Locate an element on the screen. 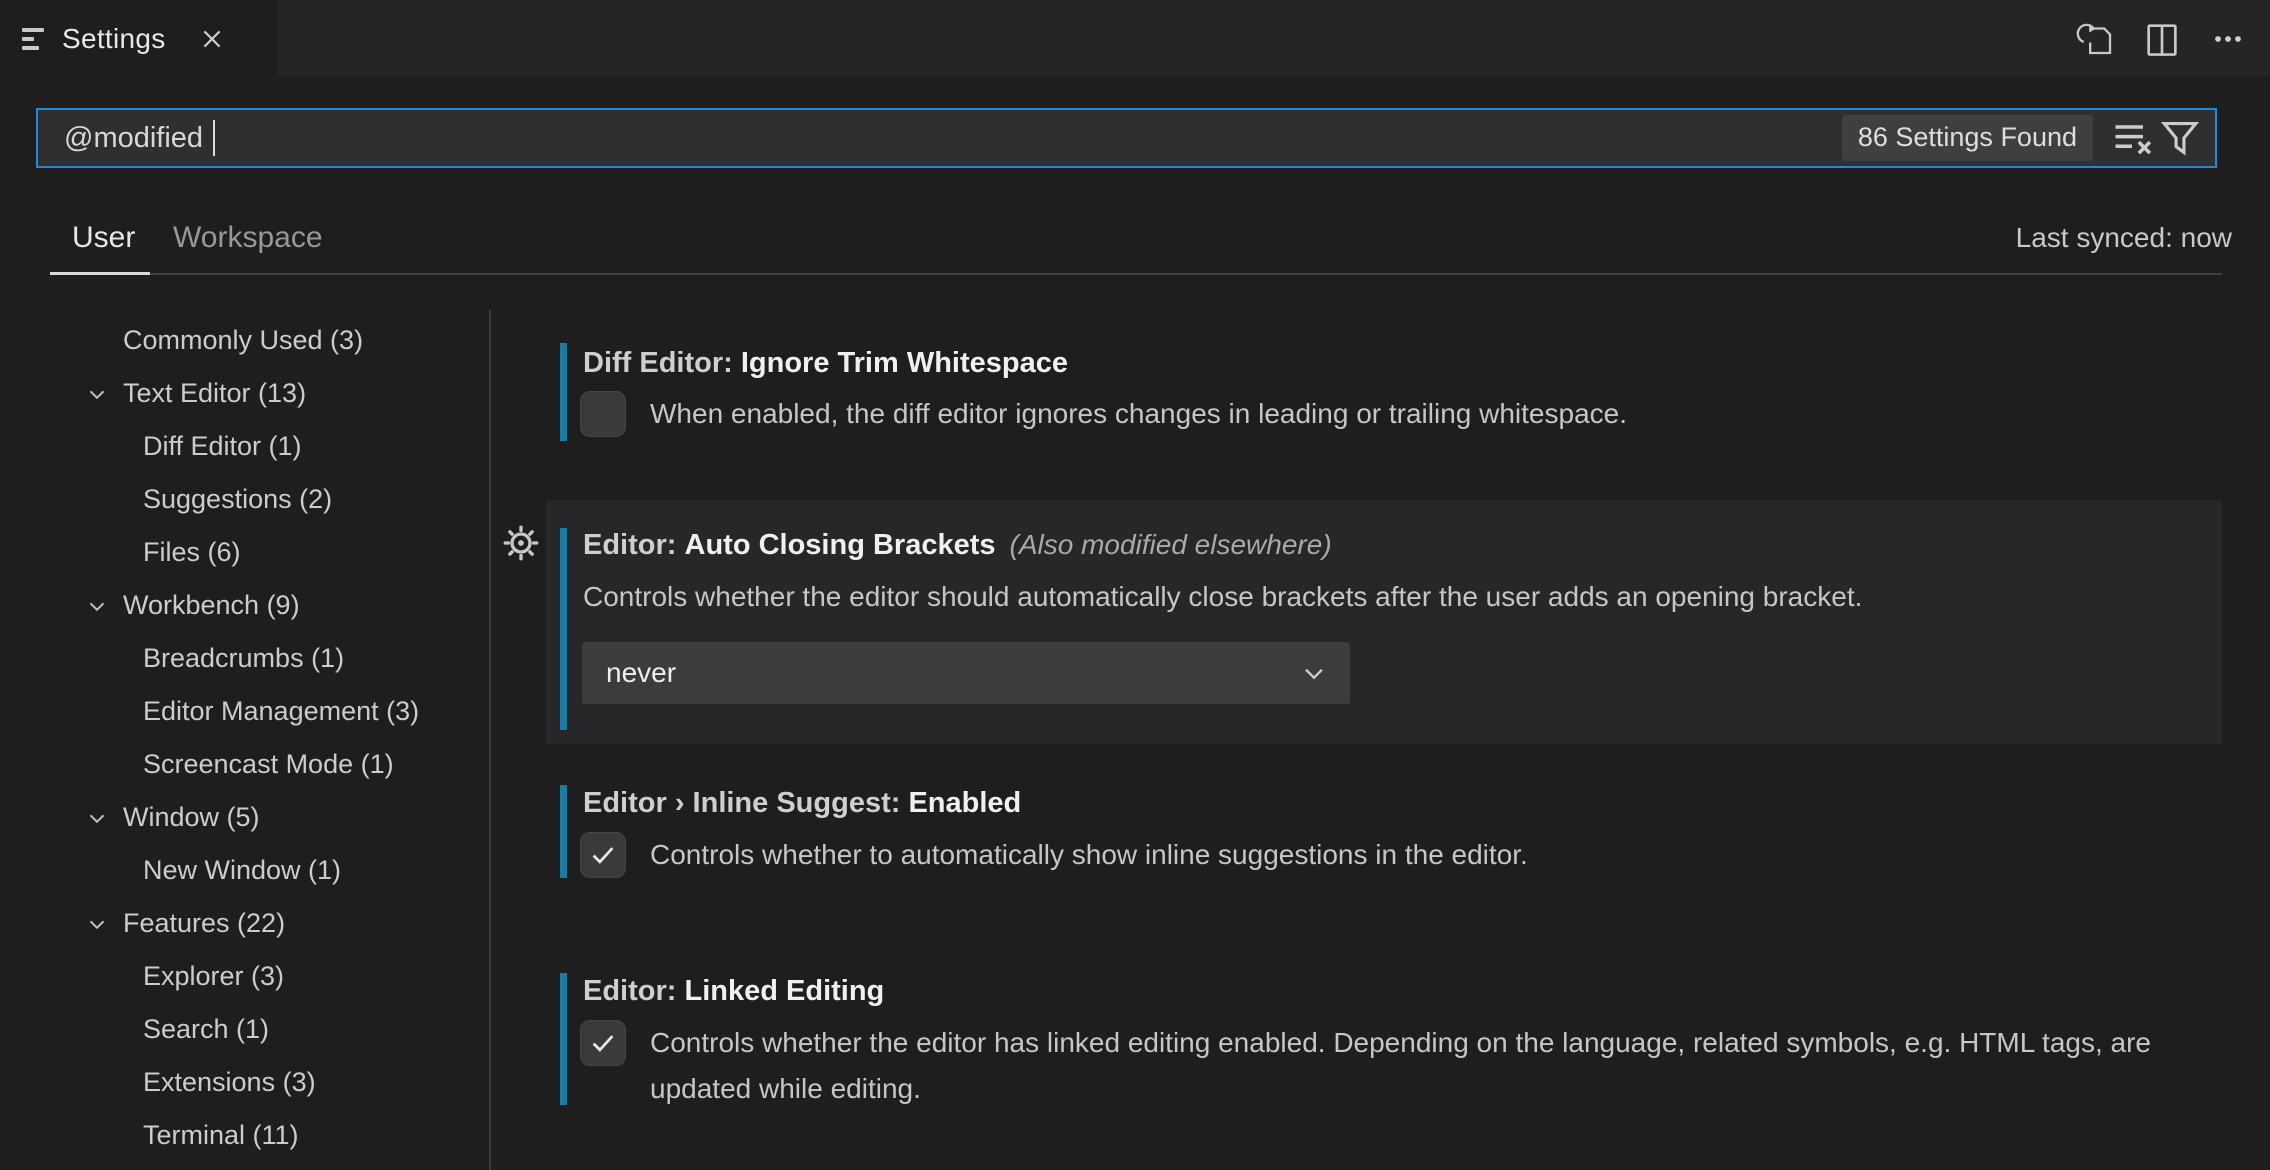 This screenshot has width=2270, height=1170. toc-item-explorer: Explorer (3) is located at coordinates (244, 976).